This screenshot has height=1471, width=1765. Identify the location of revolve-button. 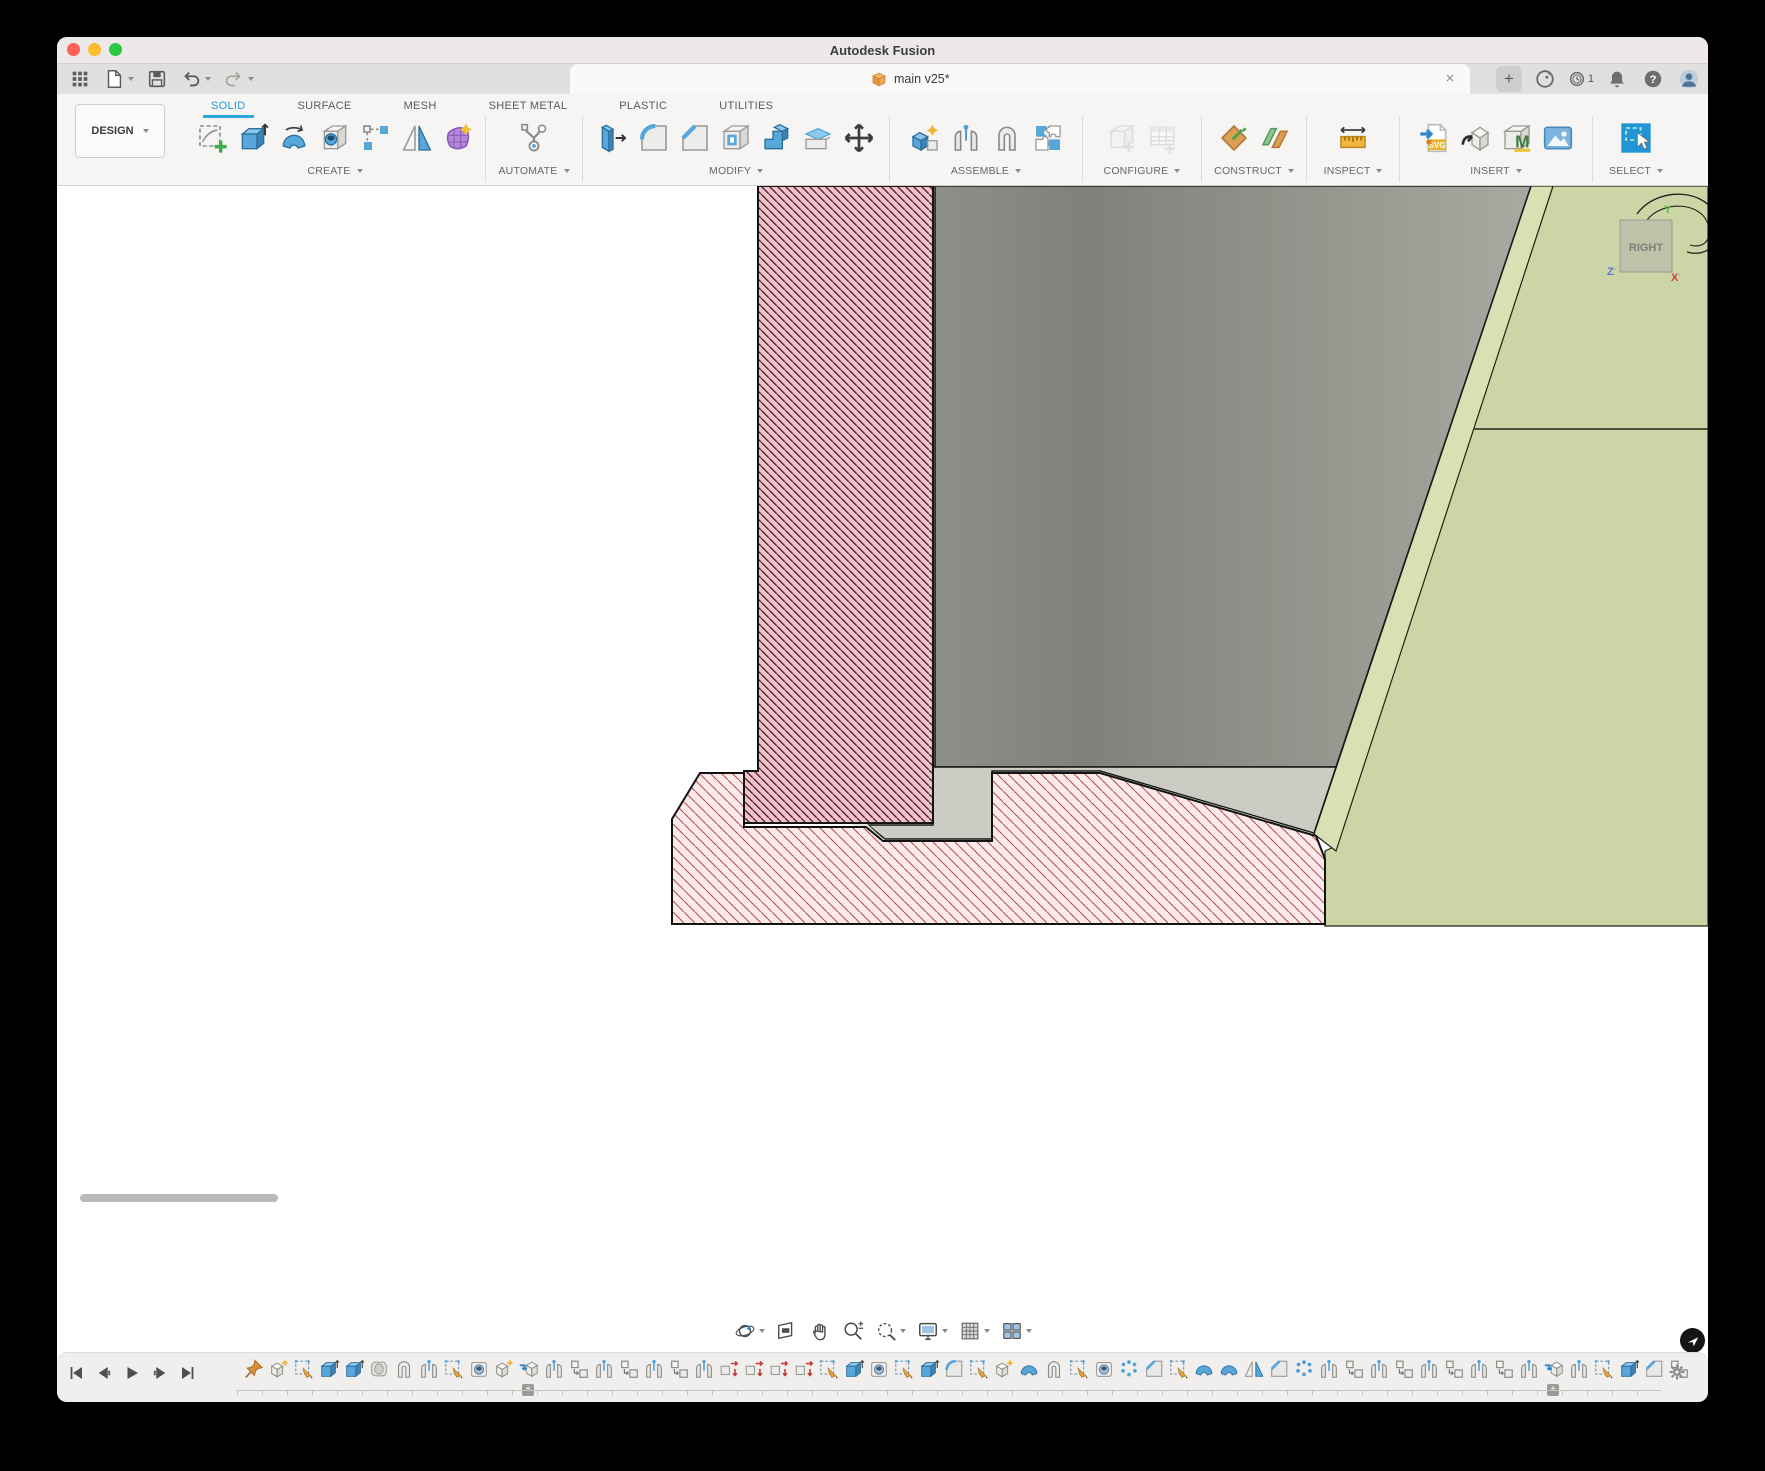
(294, 140).